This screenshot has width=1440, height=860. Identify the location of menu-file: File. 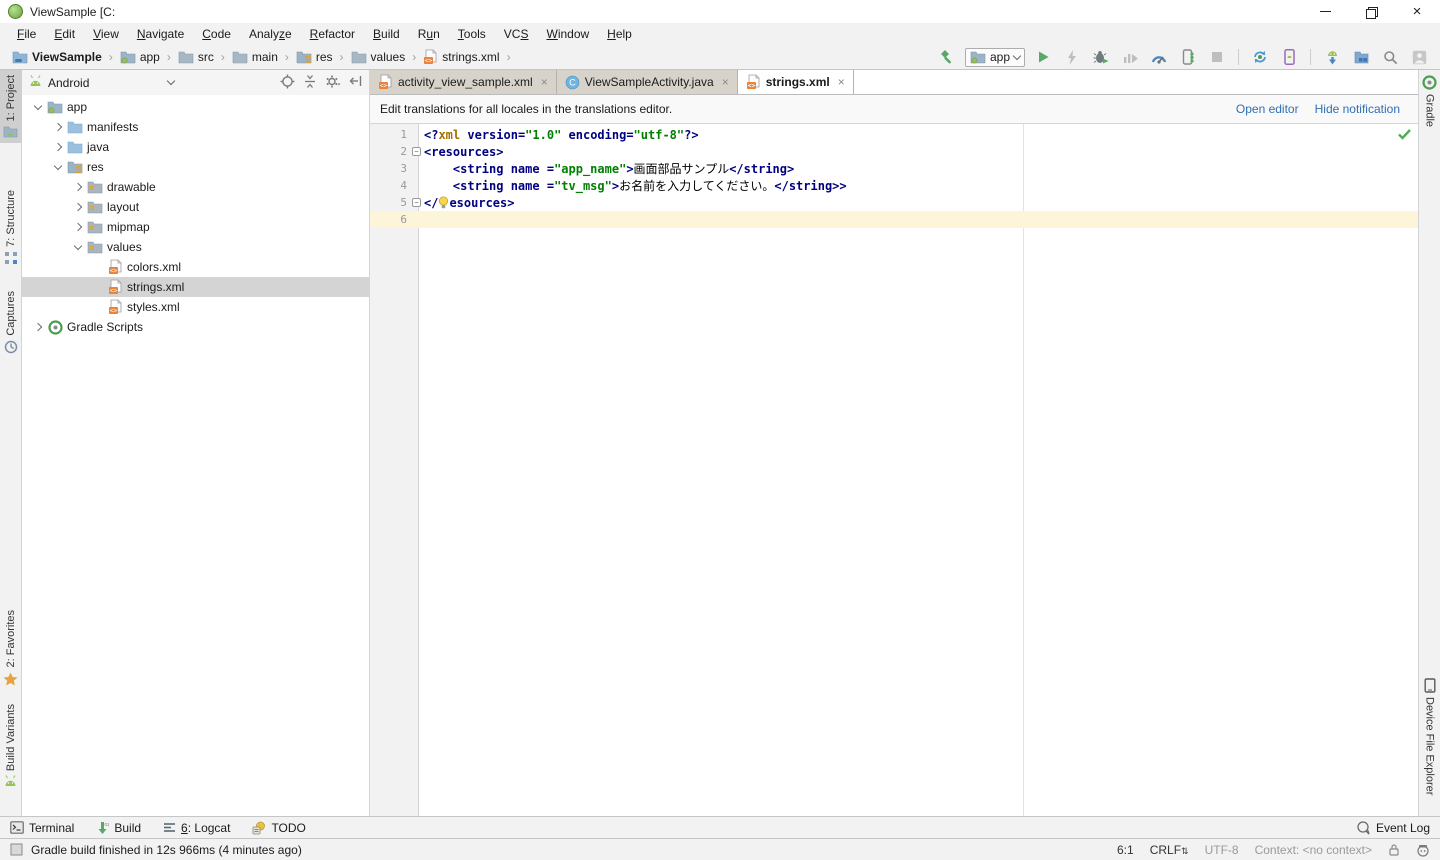
(26, 34).